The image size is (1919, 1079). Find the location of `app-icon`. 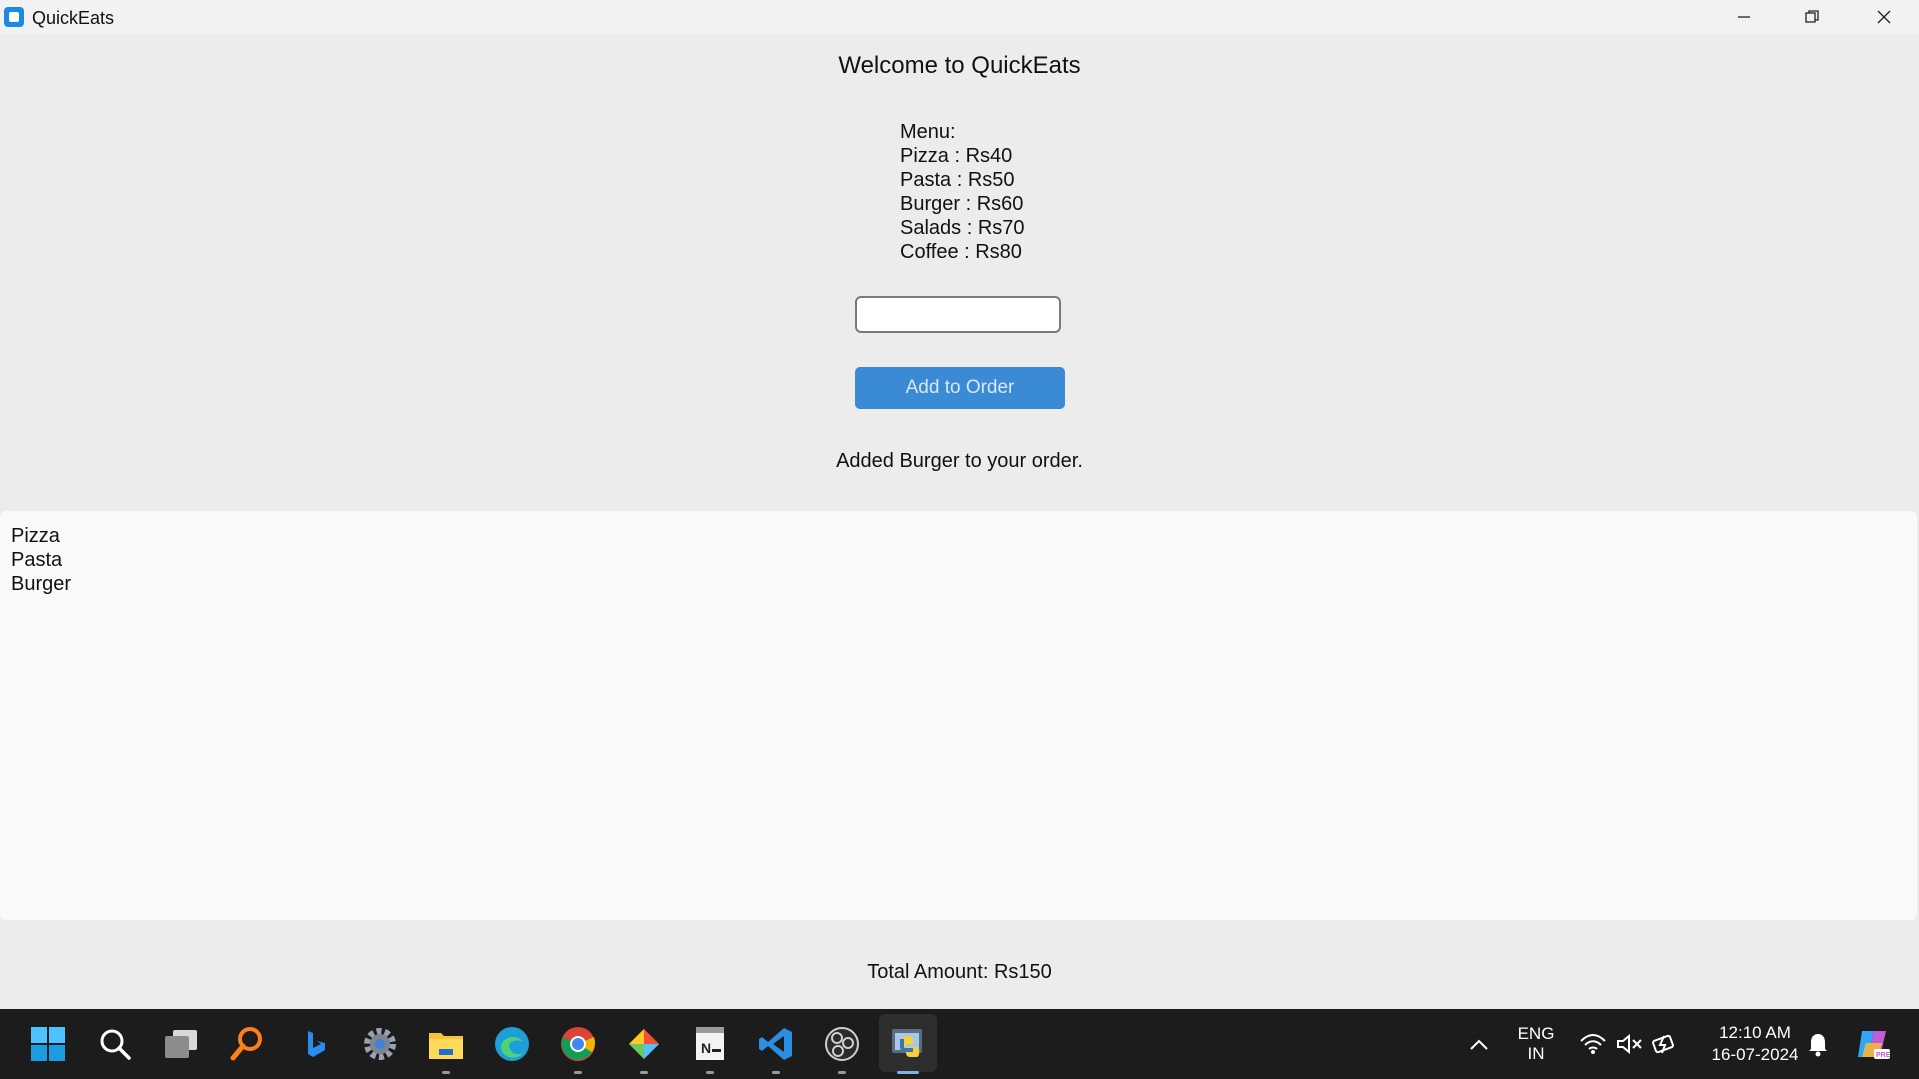

app-icon is located at coordinates (14, 17).